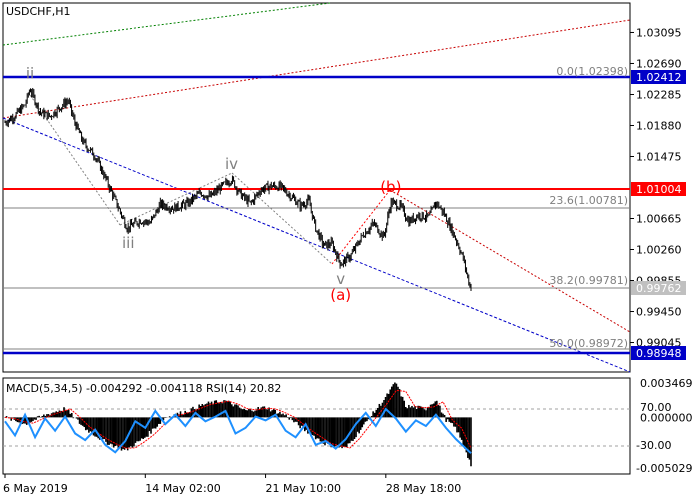 The width and height of the screenshot is (700, 500). What do you see at coordinates (659, 125) in the screenshot?
I see `price-tick-label-3: 1.01880` at bounding box center [659, 125].